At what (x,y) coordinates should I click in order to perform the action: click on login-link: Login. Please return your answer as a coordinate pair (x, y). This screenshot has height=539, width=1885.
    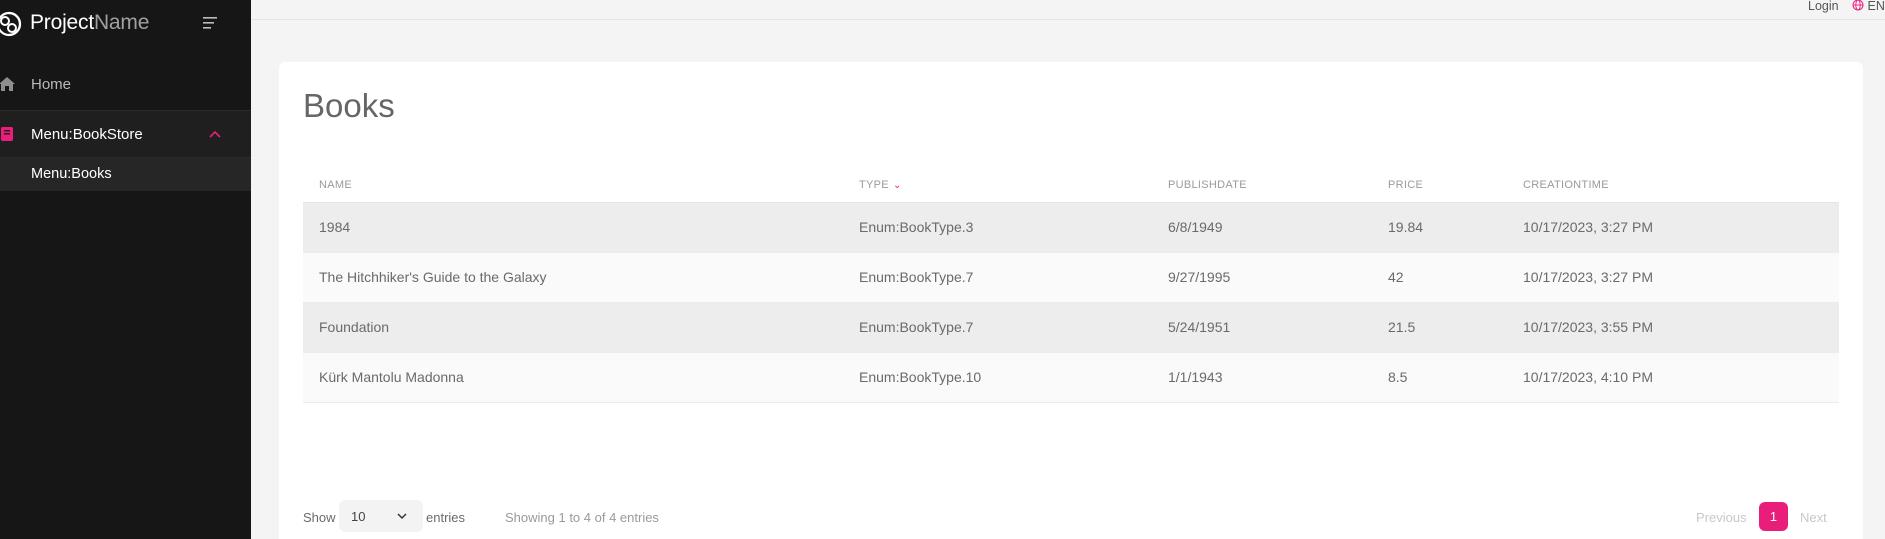
    Looking at the image, I should click on (1823, 6).